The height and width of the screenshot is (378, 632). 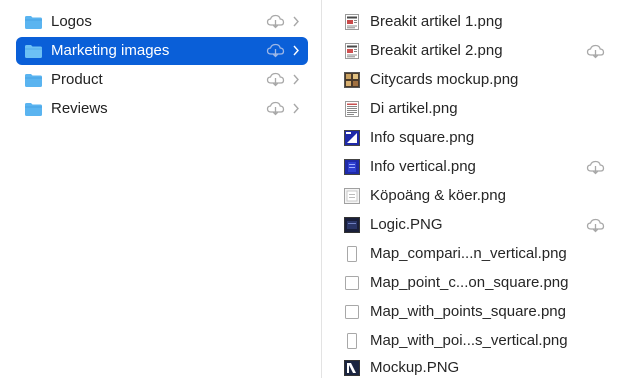 I want to click on file-name: Mockup.PNG, so click(x=415, y=367).